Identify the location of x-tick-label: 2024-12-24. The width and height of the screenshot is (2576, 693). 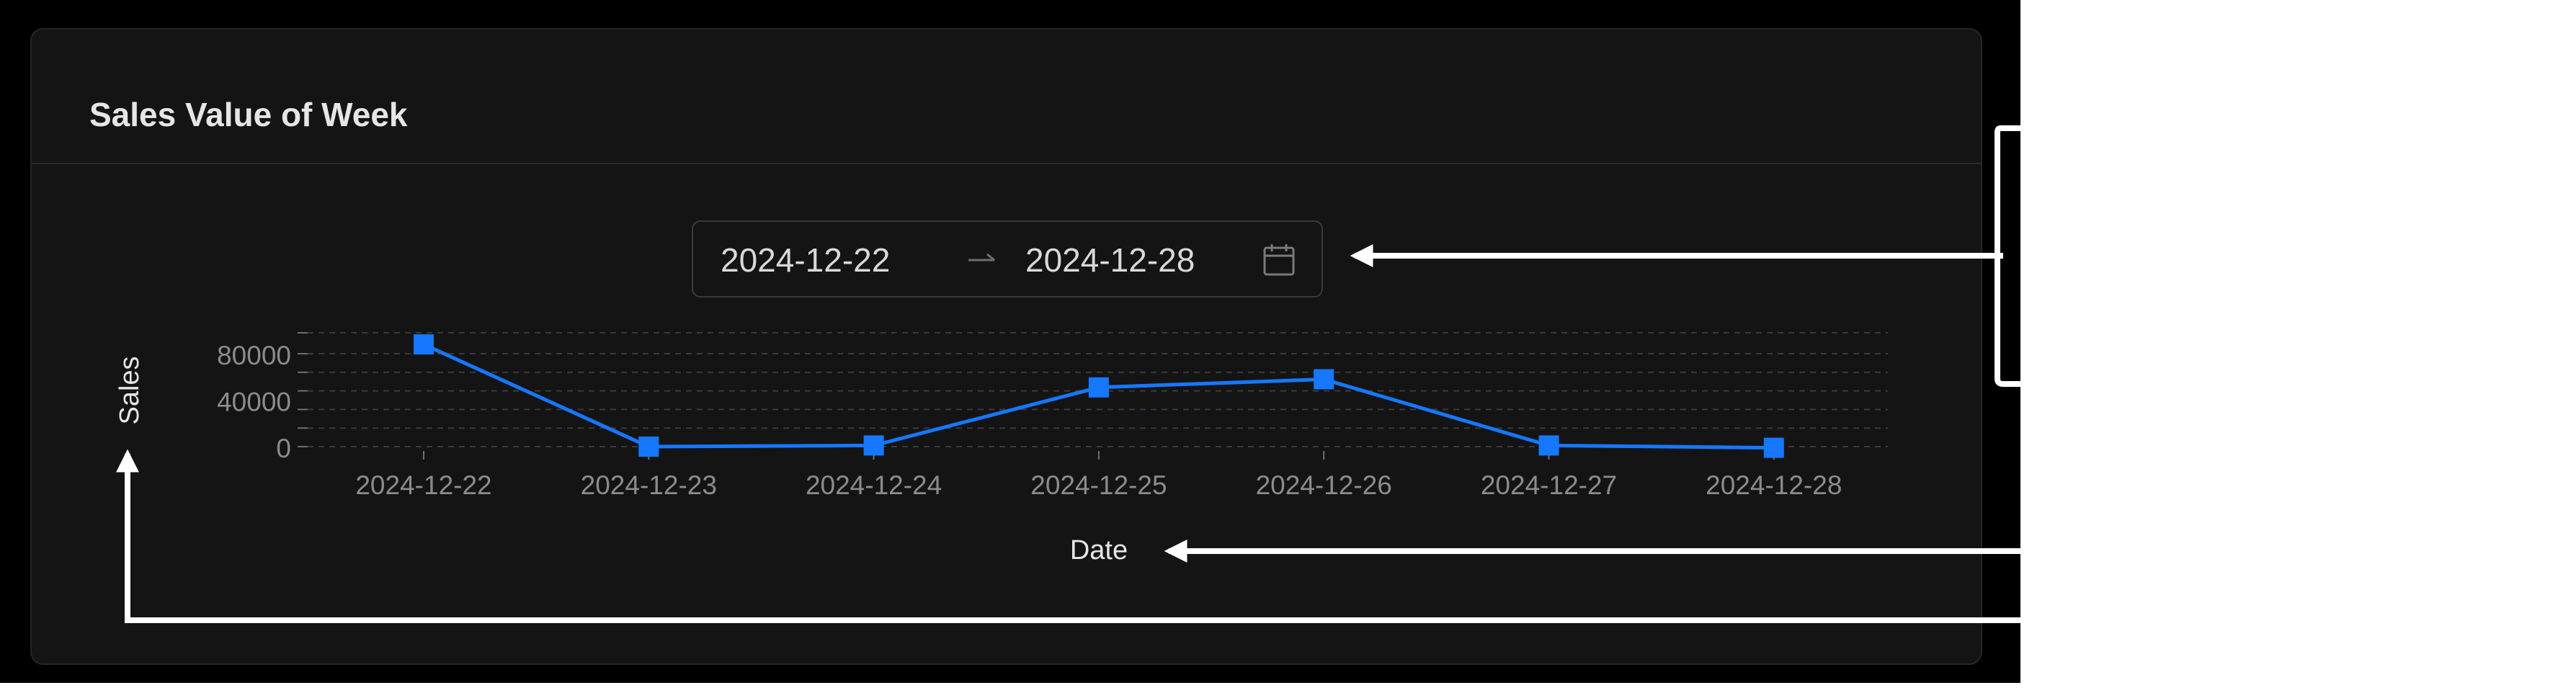
(874, 485).